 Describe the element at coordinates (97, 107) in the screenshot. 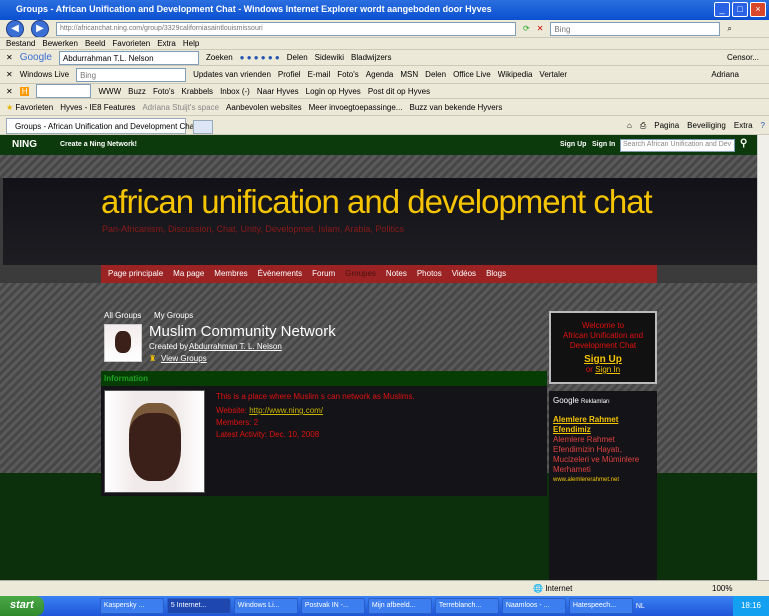

I see `favorite-link: Hyves - IE8 Features` at that location.